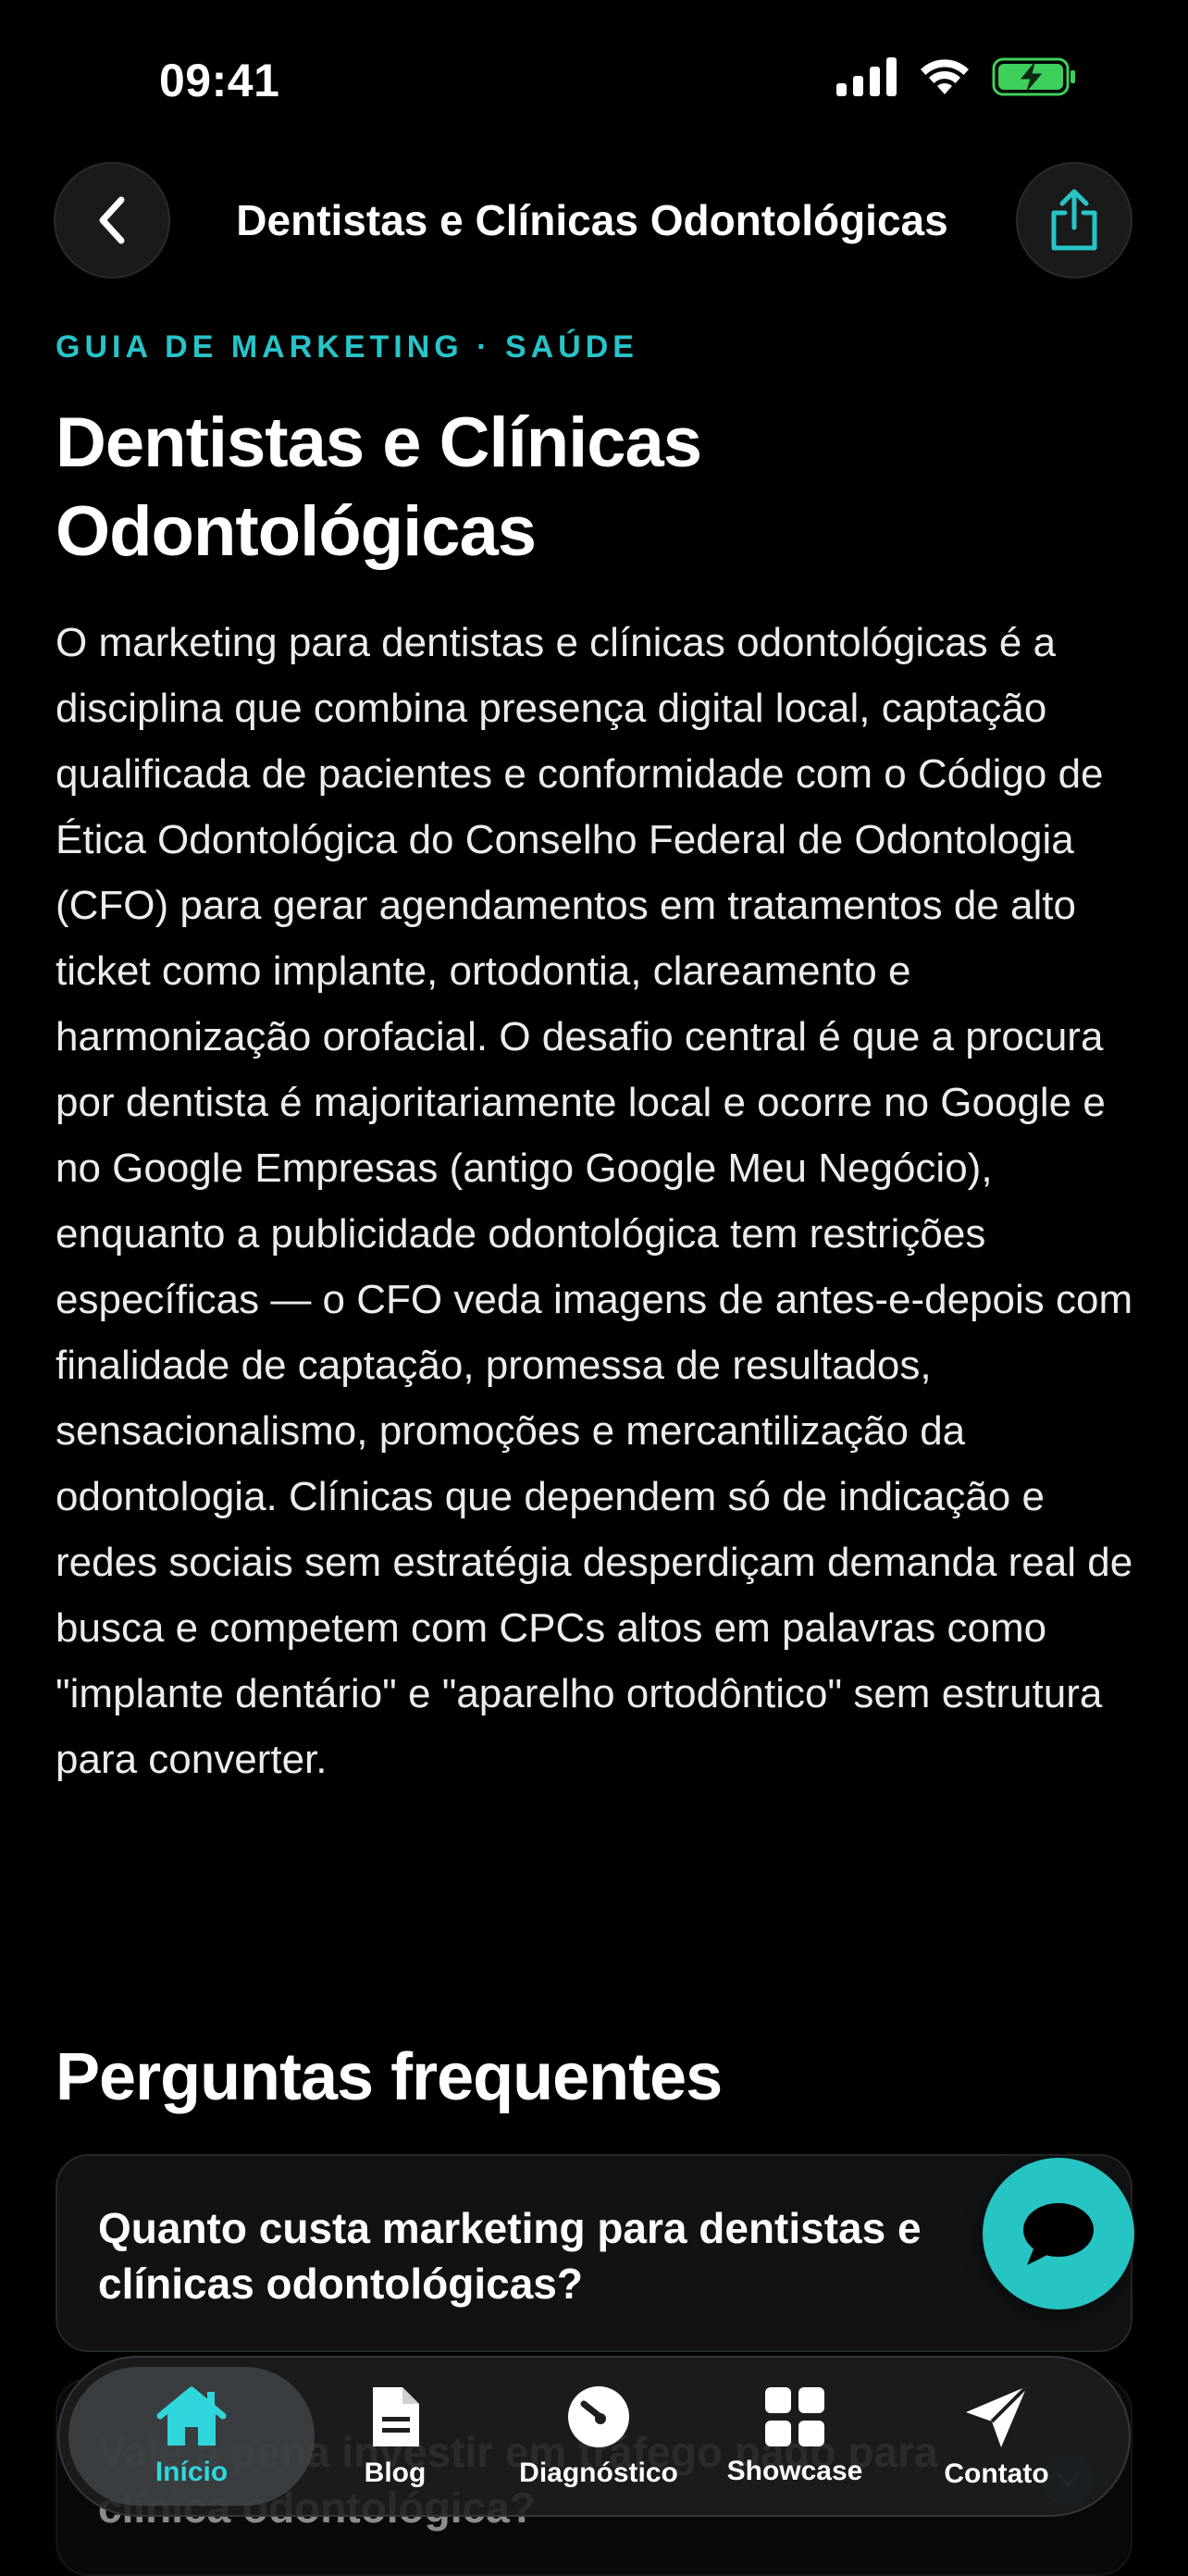  Describe the element at coordinates (191, 2416) in the screenshot. I see `home-icon` at that location.